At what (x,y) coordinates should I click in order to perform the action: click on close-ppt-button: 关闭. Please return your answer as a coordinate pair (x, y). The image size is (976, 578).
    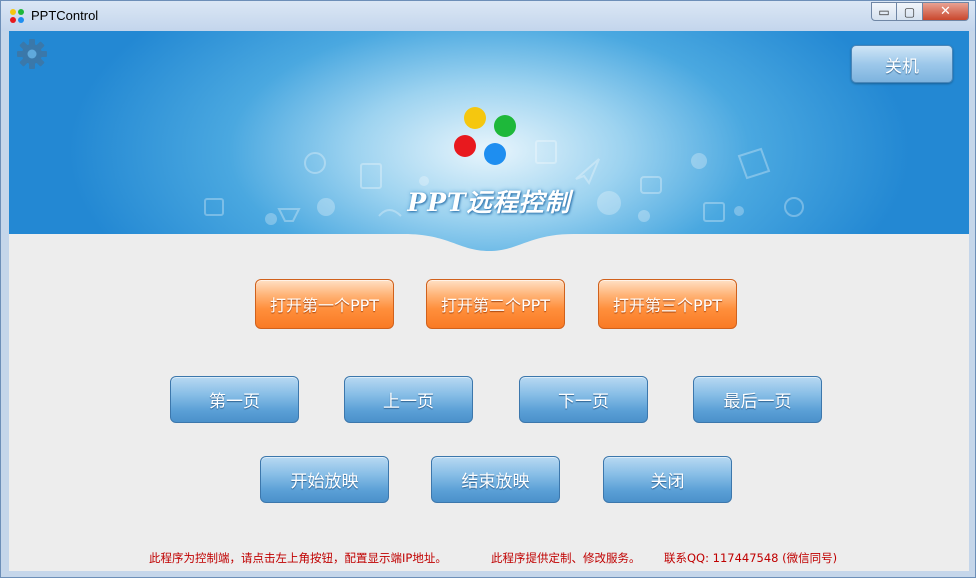
    Looking at the image, I should click on (667, 479).